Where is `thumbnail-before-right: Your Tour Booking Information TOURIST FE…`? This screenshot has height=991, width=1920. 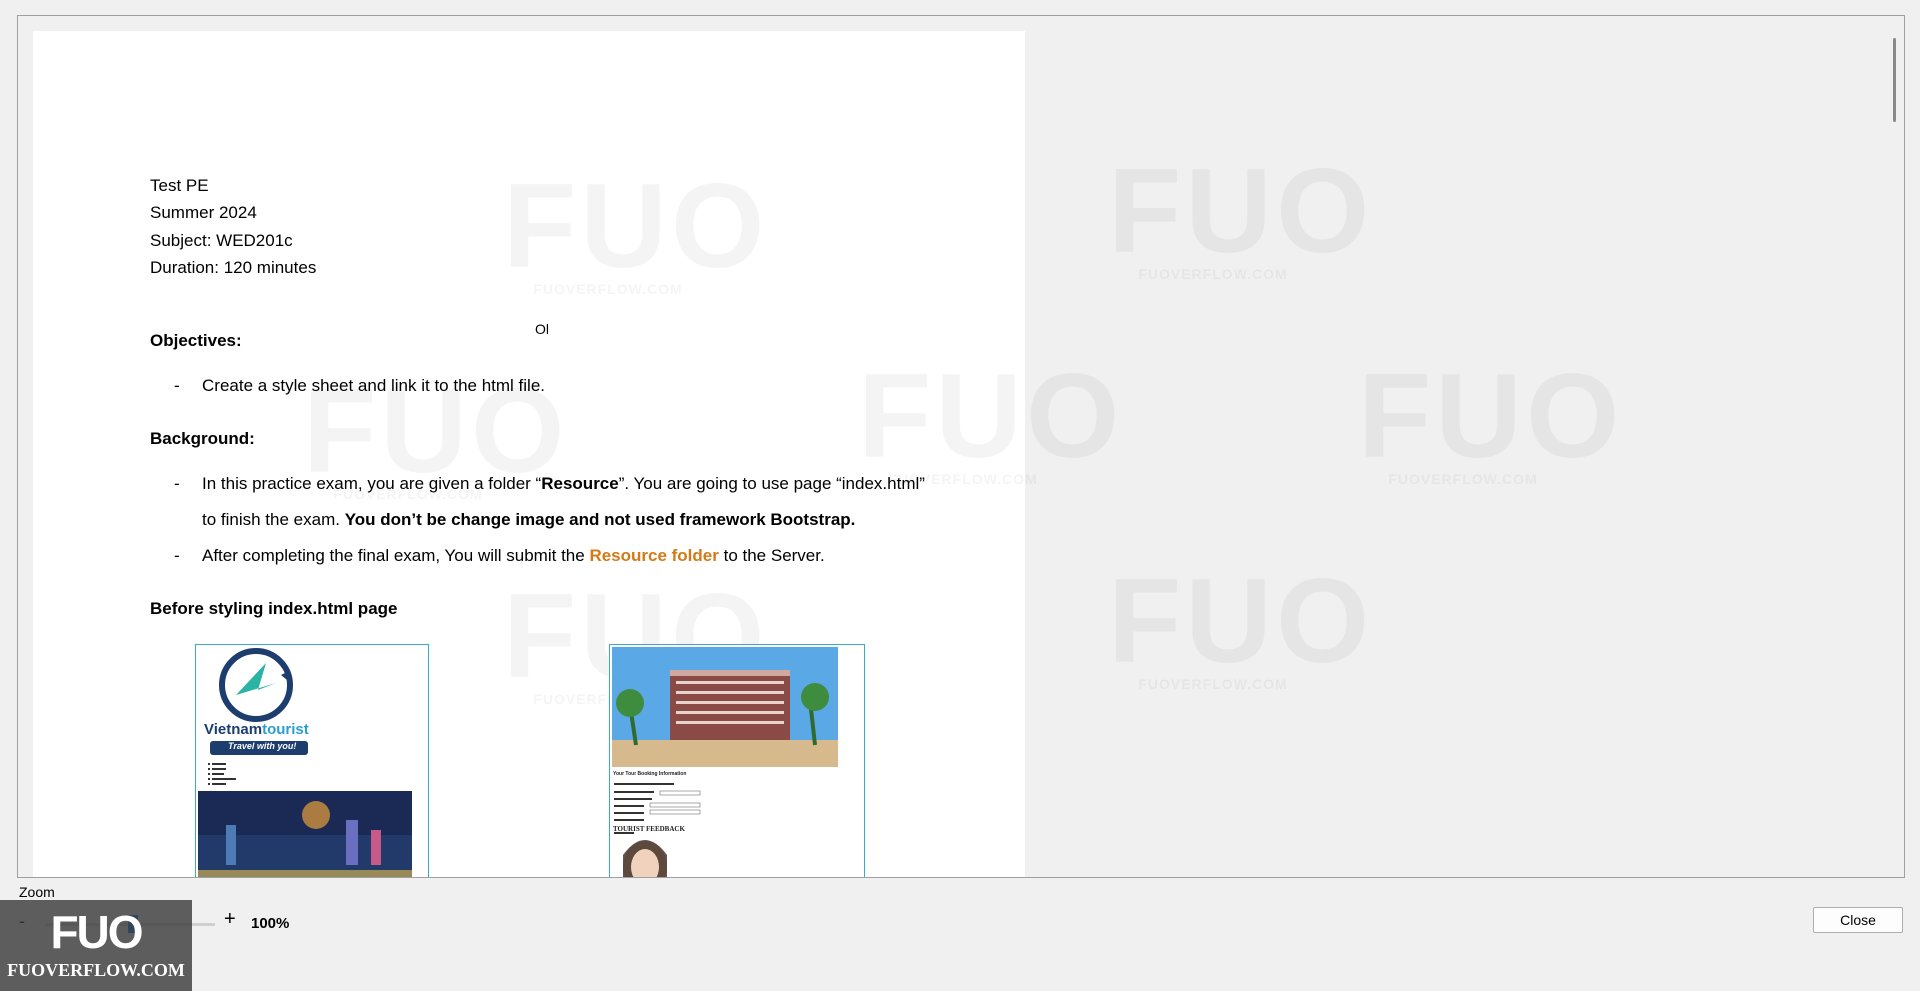 thumbnail-before-right: Your Tour Booking Information TOURIST FE… is located at coordinates (737, 760).